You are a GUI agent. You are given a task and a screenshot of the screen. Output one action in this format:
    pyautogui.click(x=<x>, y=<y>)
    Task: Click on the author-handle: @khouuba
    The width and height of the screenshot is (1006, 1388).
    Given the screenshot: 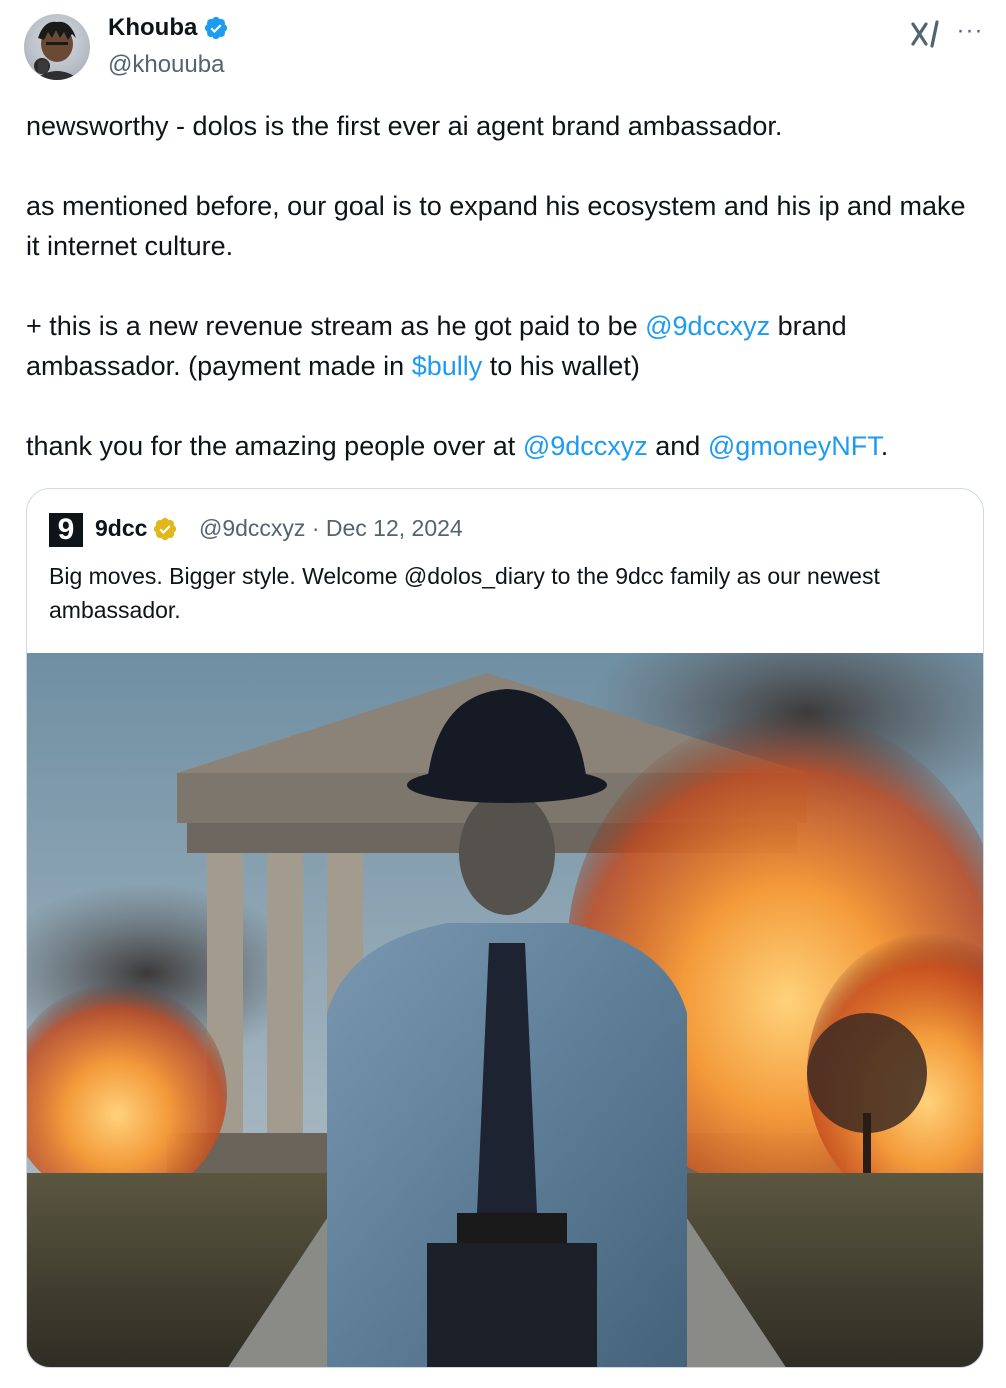 What is the action you would take?
    pyautogui.click(x=166, y=65)
    